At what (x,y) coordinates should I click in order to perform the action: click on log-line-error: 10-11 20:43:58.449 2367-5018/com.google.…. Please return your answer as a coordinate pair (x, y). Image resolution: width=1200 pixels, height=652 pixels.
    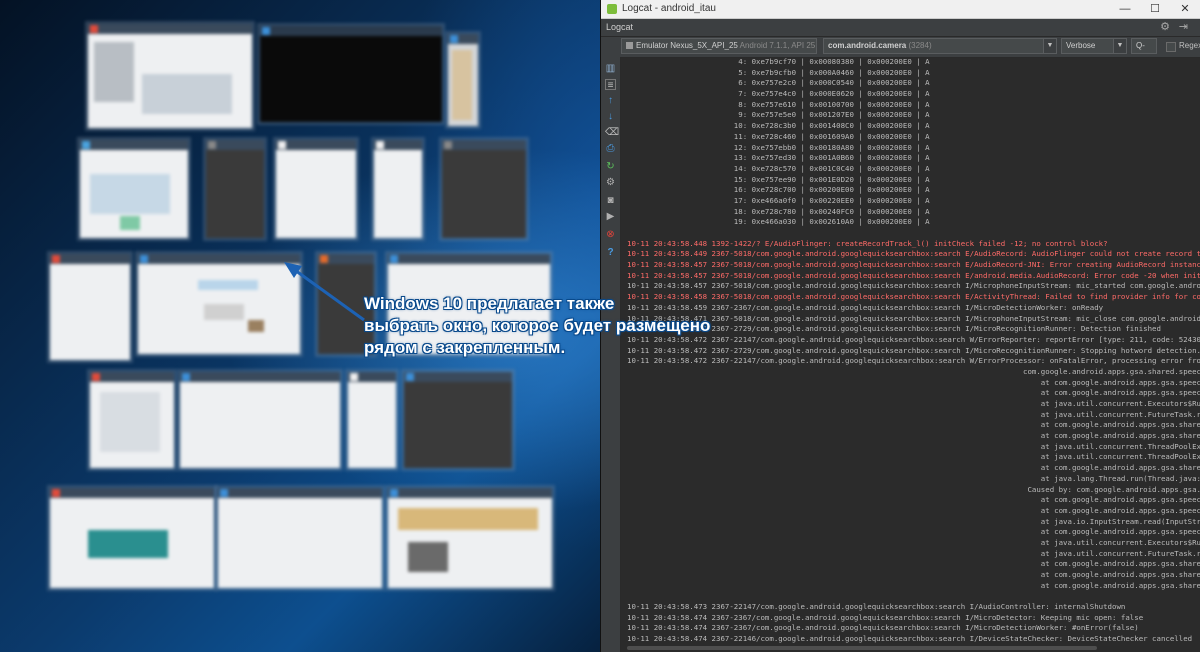
    Looking at the image, I should click on (913, 254).